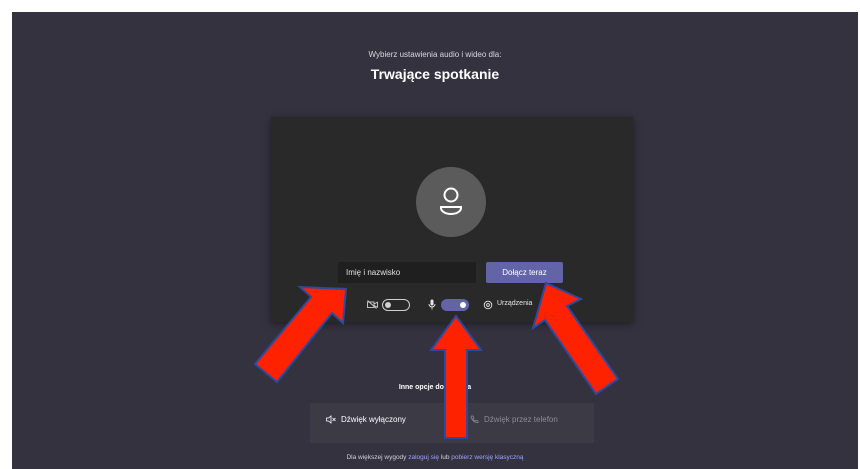 This screenshot has width=860, height=469. I want to click on footer-prefix: Dla większej wygody, so click(376, 457).